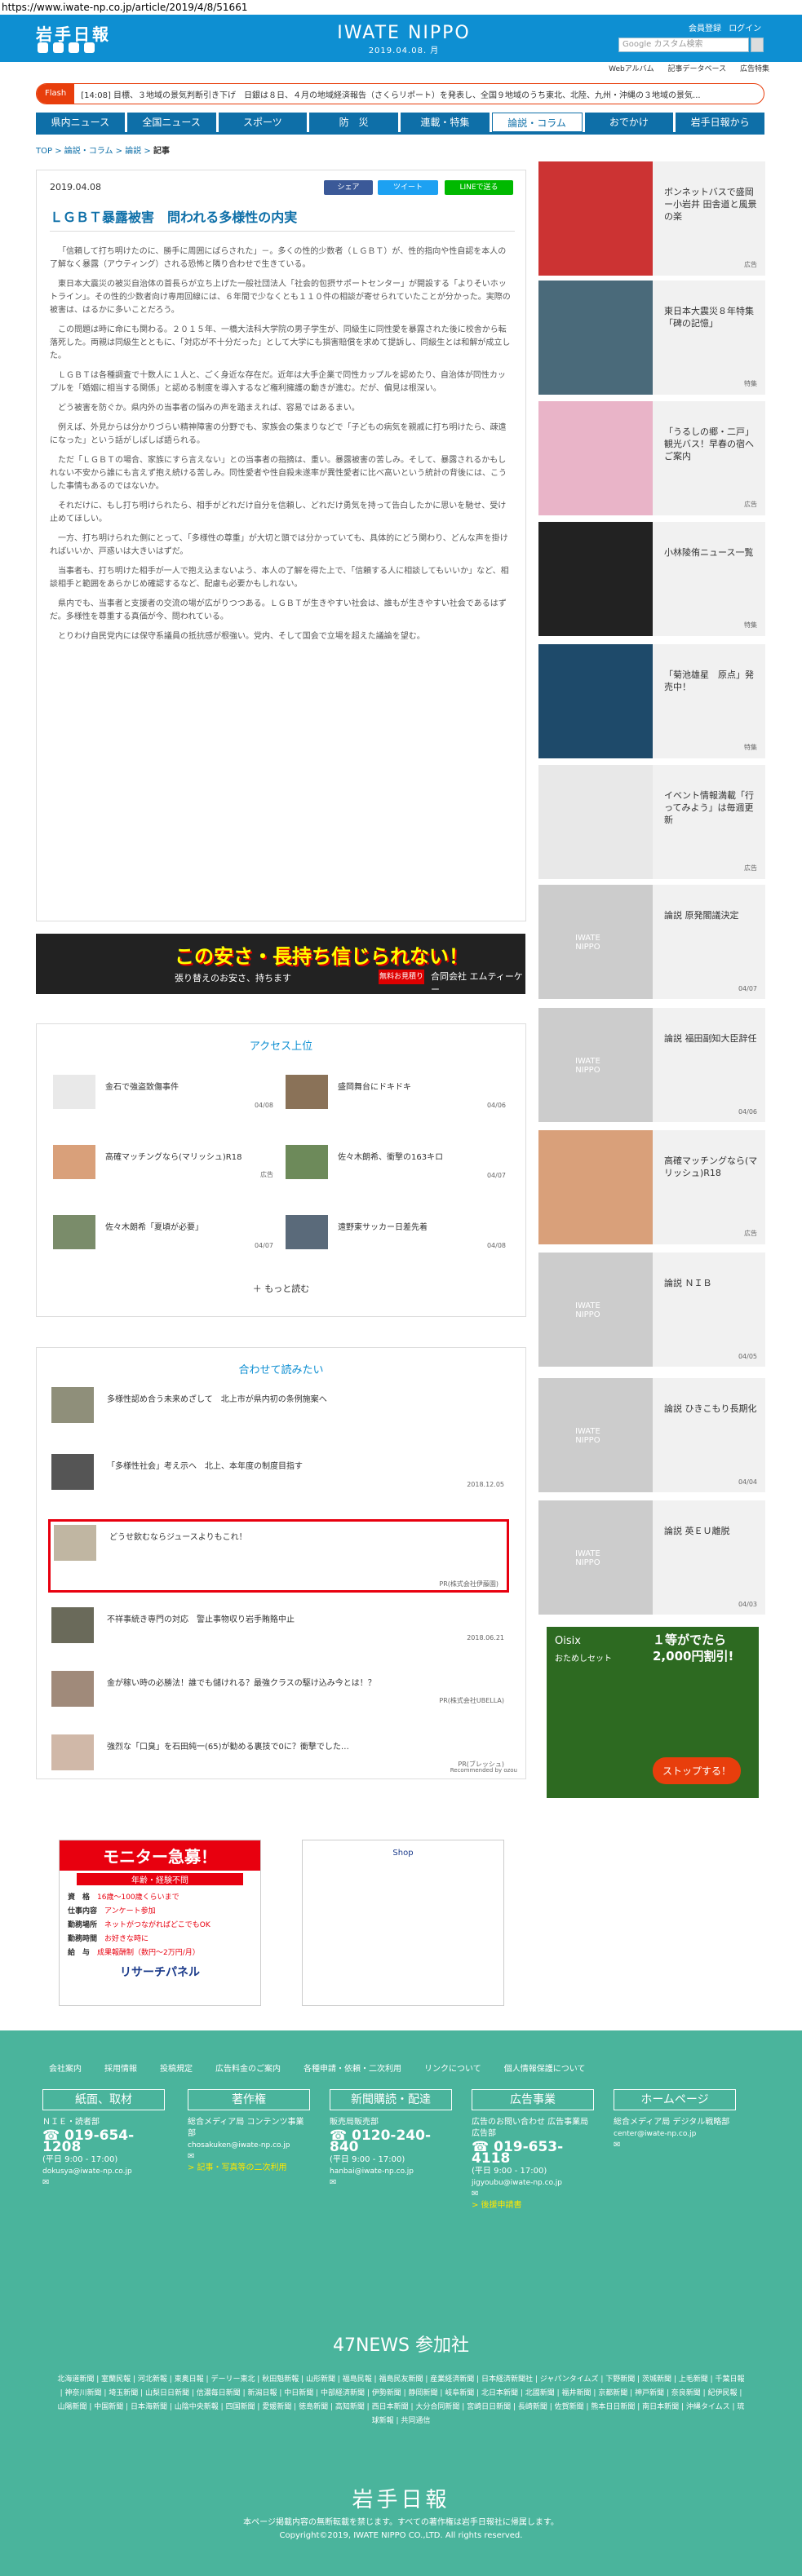 Image resolution: width=802 pixels, height=2576 pixels. What do you see at coordinates (595, 1187) in the screenshot?
I see `thumbnail-image` at bounding box center [595, 1187].